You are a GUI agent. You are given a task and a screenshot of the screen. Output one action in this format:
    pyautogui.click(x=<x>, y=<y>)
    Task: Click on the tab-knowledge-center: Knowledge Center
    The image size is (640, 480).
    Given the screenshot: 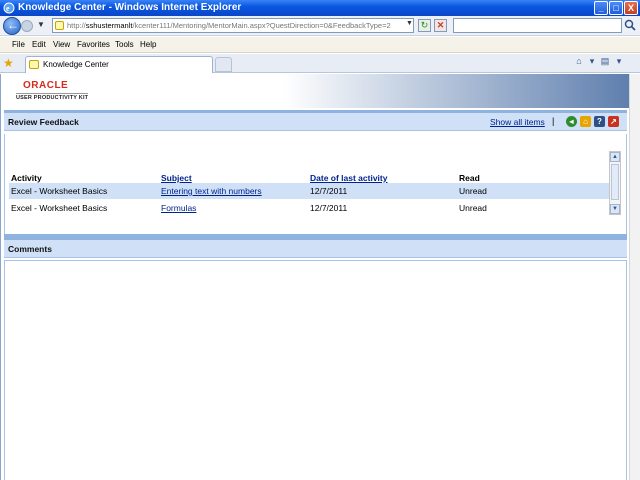 What is the action you would take?
    pyautogui.click(x=119, y=64)
    